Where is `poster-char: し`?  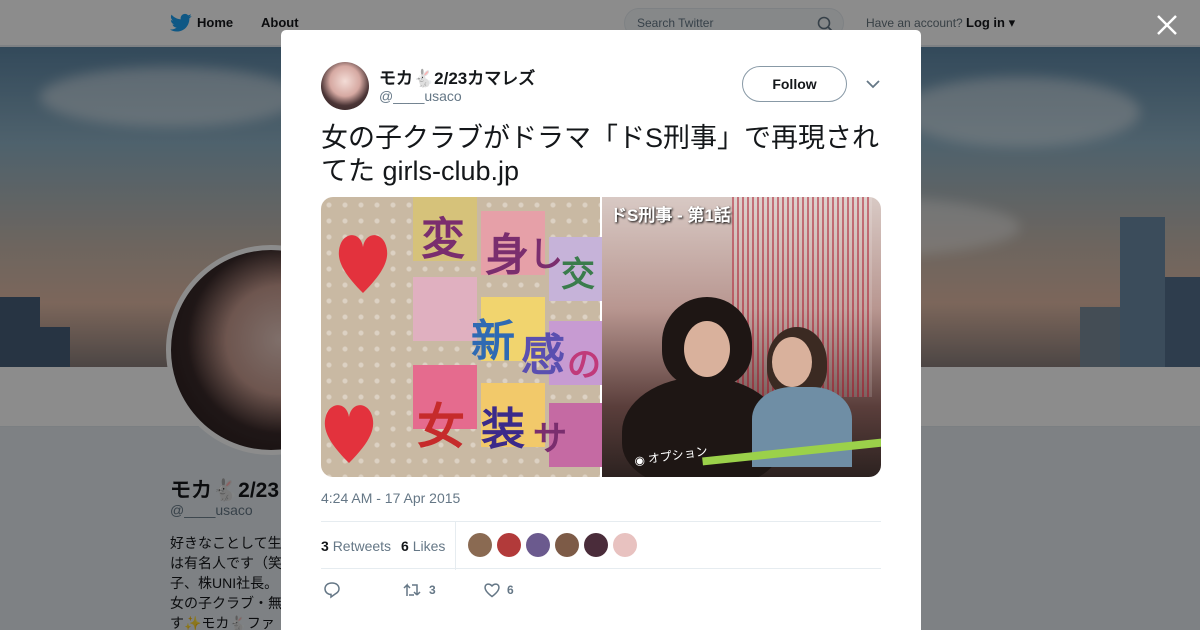
poster-char: し is located at coordinates (546, 255).